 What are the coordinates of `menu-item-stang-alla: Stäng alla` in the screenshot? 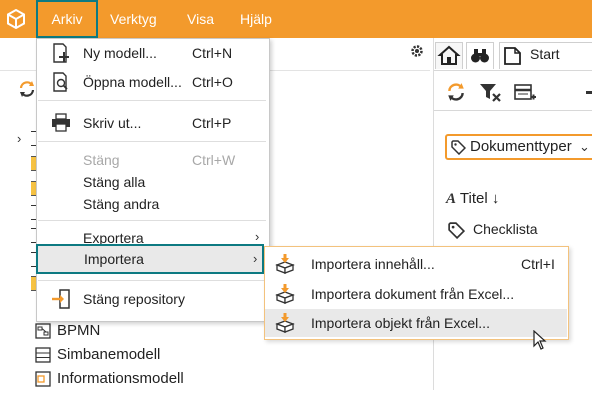 It's located at (152, 182).